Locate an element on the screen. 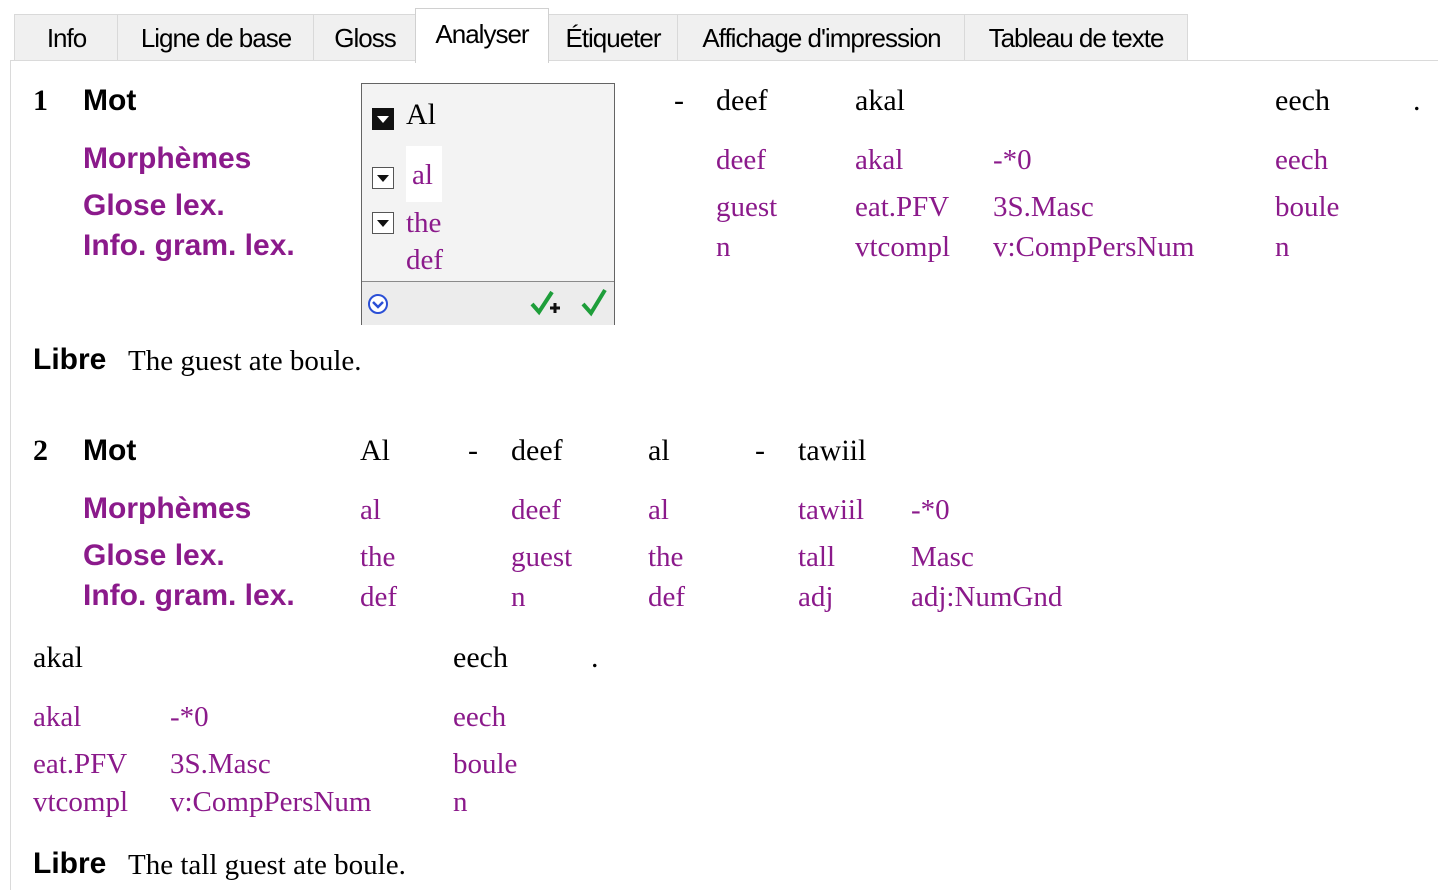  tab-affichage-impression: Affichage d'impression is located at coordinates (821, 37).